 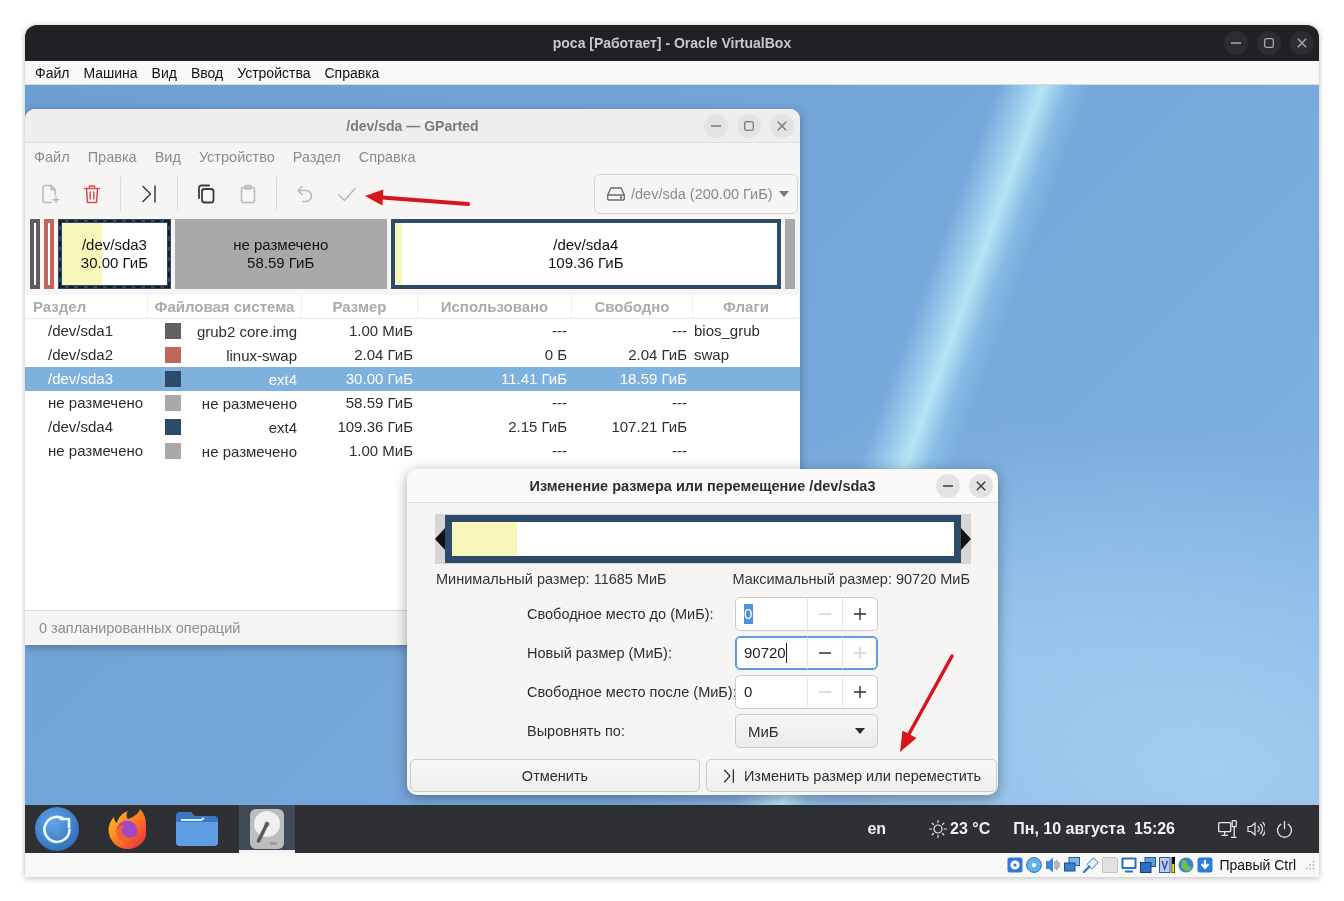 What do you see at coordinates (379, 379) in the screenshot?
I see `table-cell-text: 30.00 ГиБ` at bounding box center [379, 379].